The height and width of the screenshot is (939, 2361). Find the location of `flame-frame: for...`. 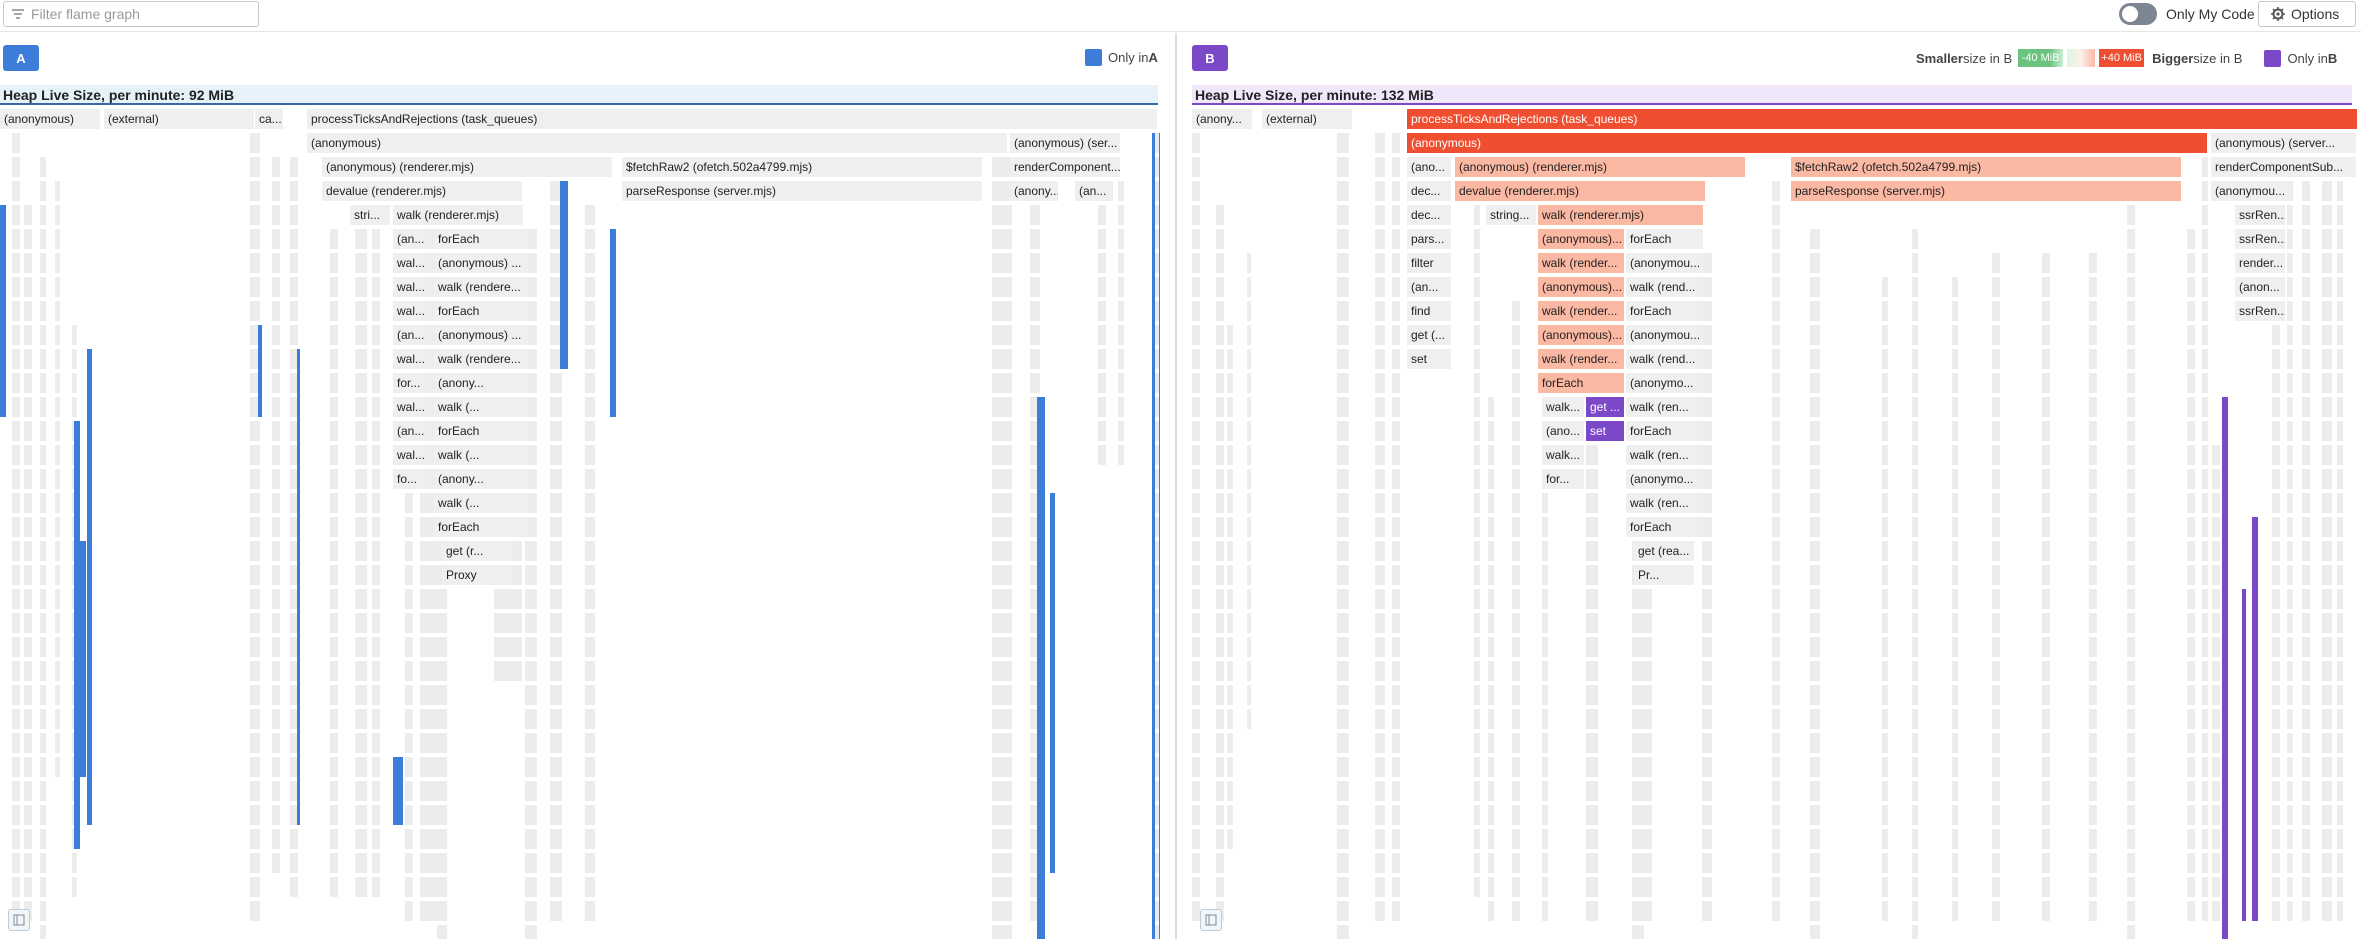

flame-frame: for... is located at coordinates (412, 383).